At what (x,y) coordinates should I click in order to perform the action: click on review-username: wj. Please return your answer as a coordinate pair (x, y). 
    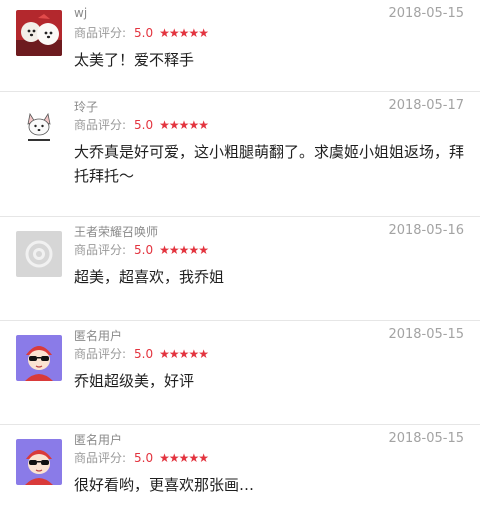
    Looking at the image, I should click on (81, 13).